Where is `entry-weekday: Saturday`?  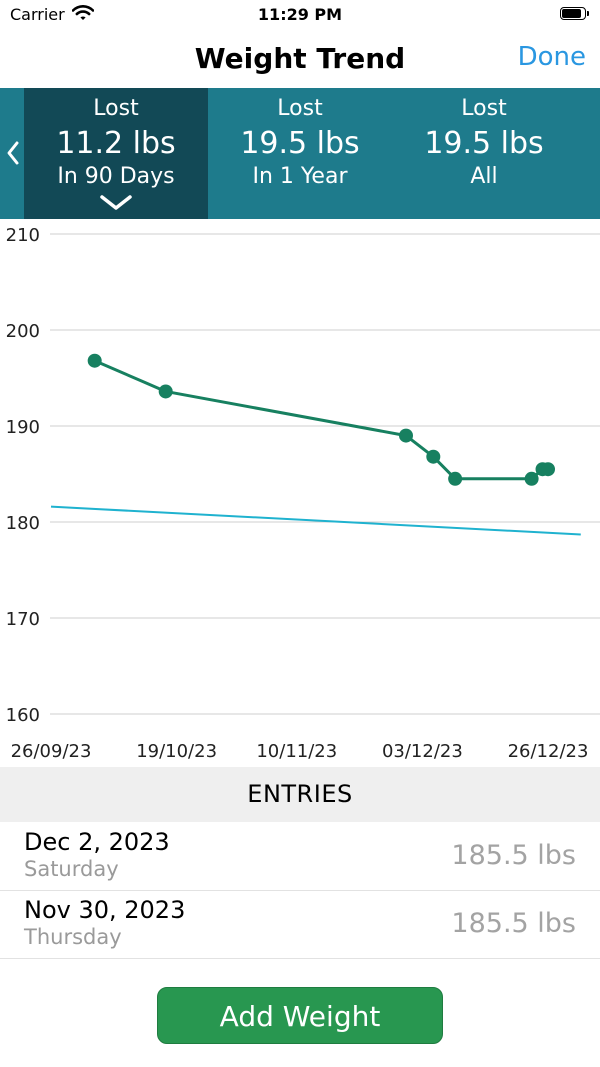
entry-weekday: Saturday is located at coordinates (71, 869).